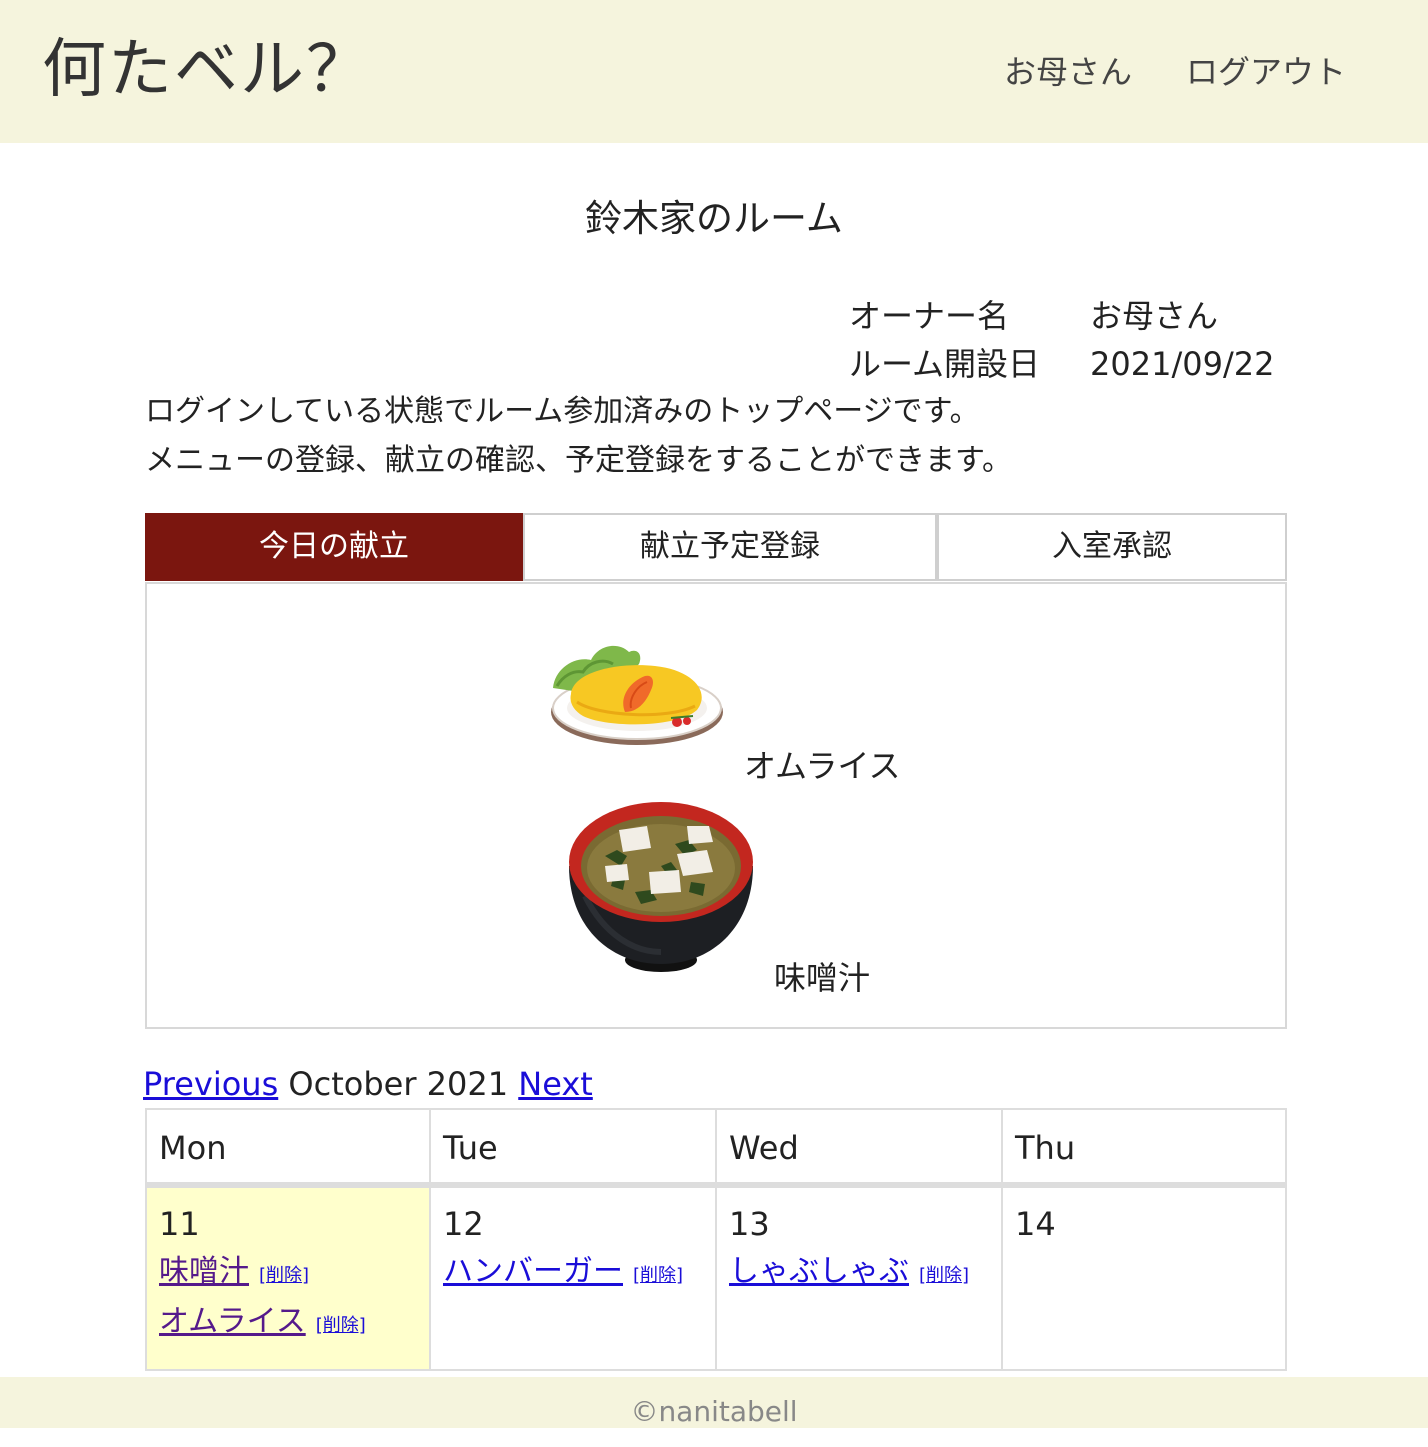 The height and width of the screenshot is (1447, 1428). Describe the element at coordinates (929, 316) in the screenshot. I see `owner-label: オーナー名` at that location.